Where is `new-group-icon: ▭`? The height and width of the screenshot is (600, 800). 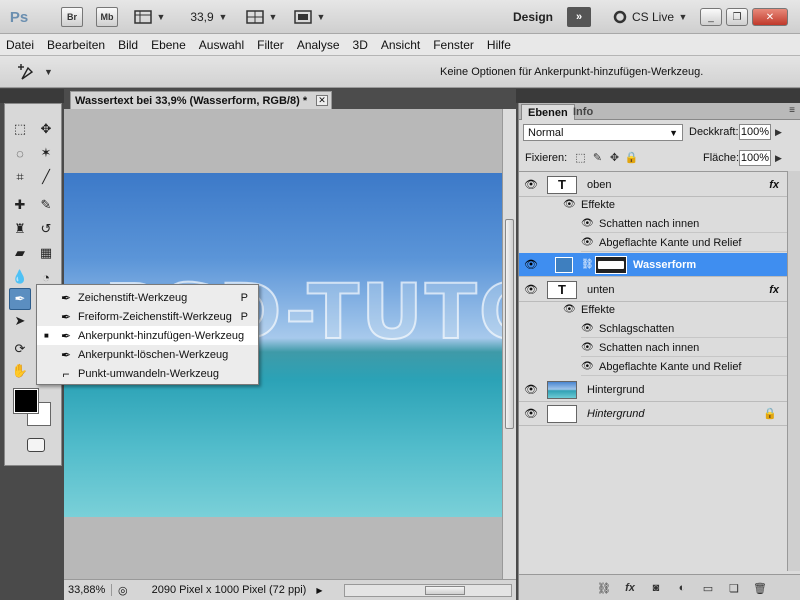 new-group-icon: ▭ is located at coordinates (708, 588).